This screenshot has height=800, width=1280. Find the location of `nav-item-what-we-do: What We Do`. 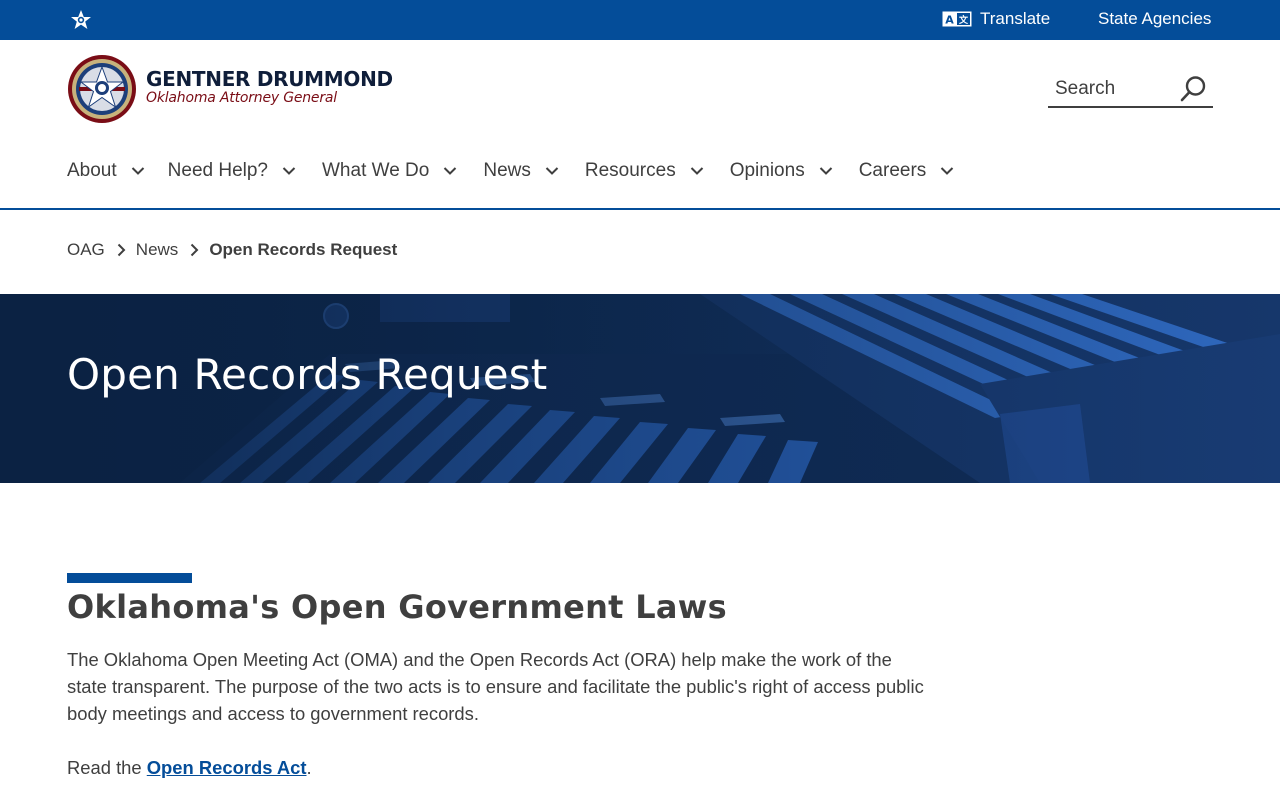

nav-item-what-we-do: What We Do is located at coordinates (389, 171).